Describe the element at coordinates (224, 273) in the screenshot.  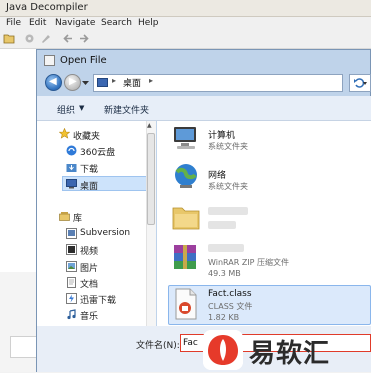
I see `file-item-size: 49.3 MB` at that location.